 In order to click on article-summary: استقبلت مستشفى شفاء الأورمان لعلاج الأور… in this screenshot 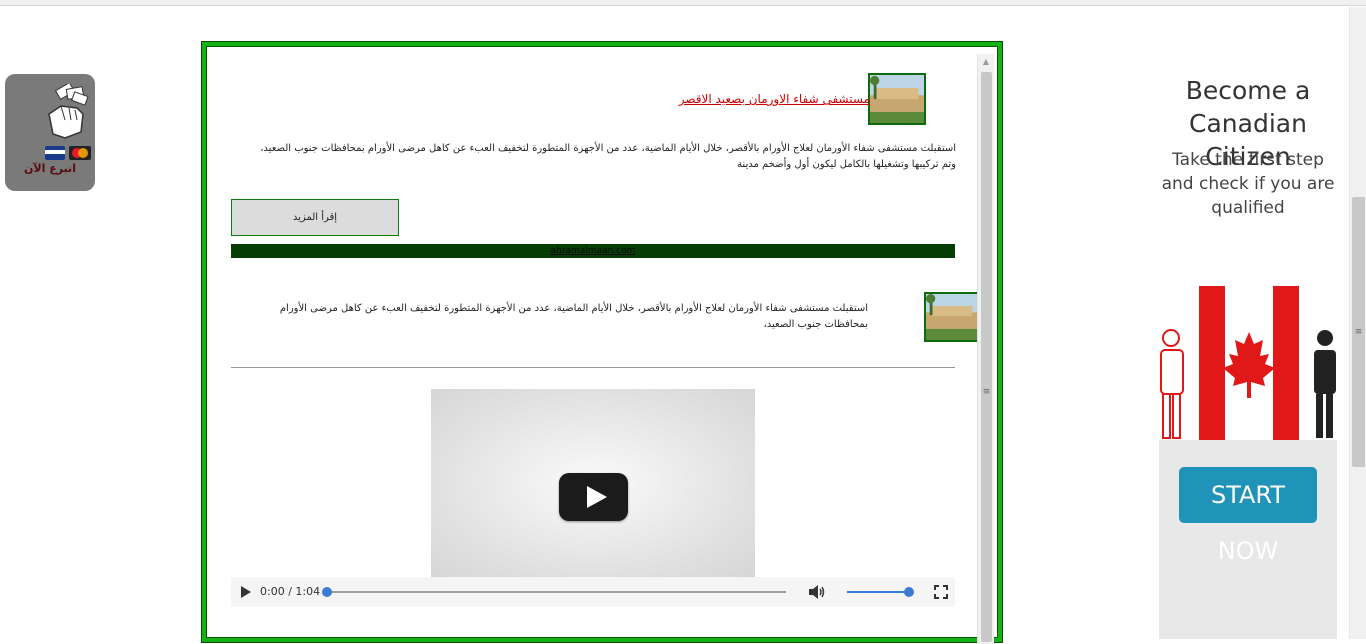, I will do `click(608, 156)`.